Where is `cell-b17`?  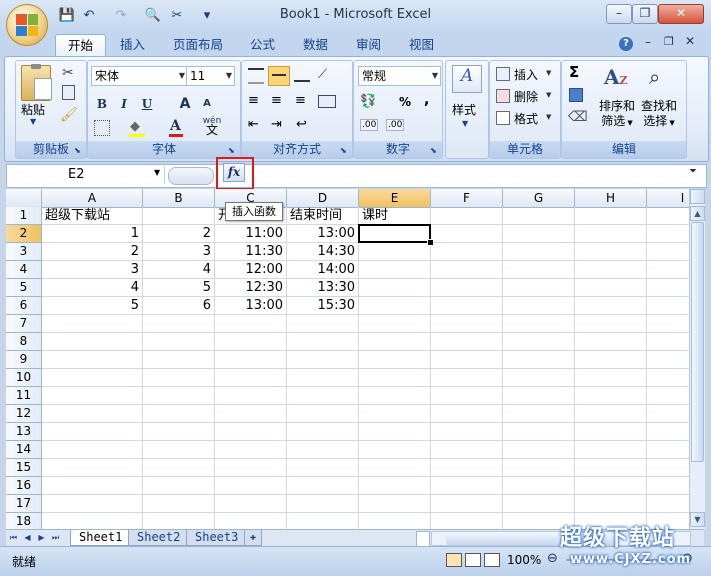 cell-b17 is located at coordinates (179, 504).